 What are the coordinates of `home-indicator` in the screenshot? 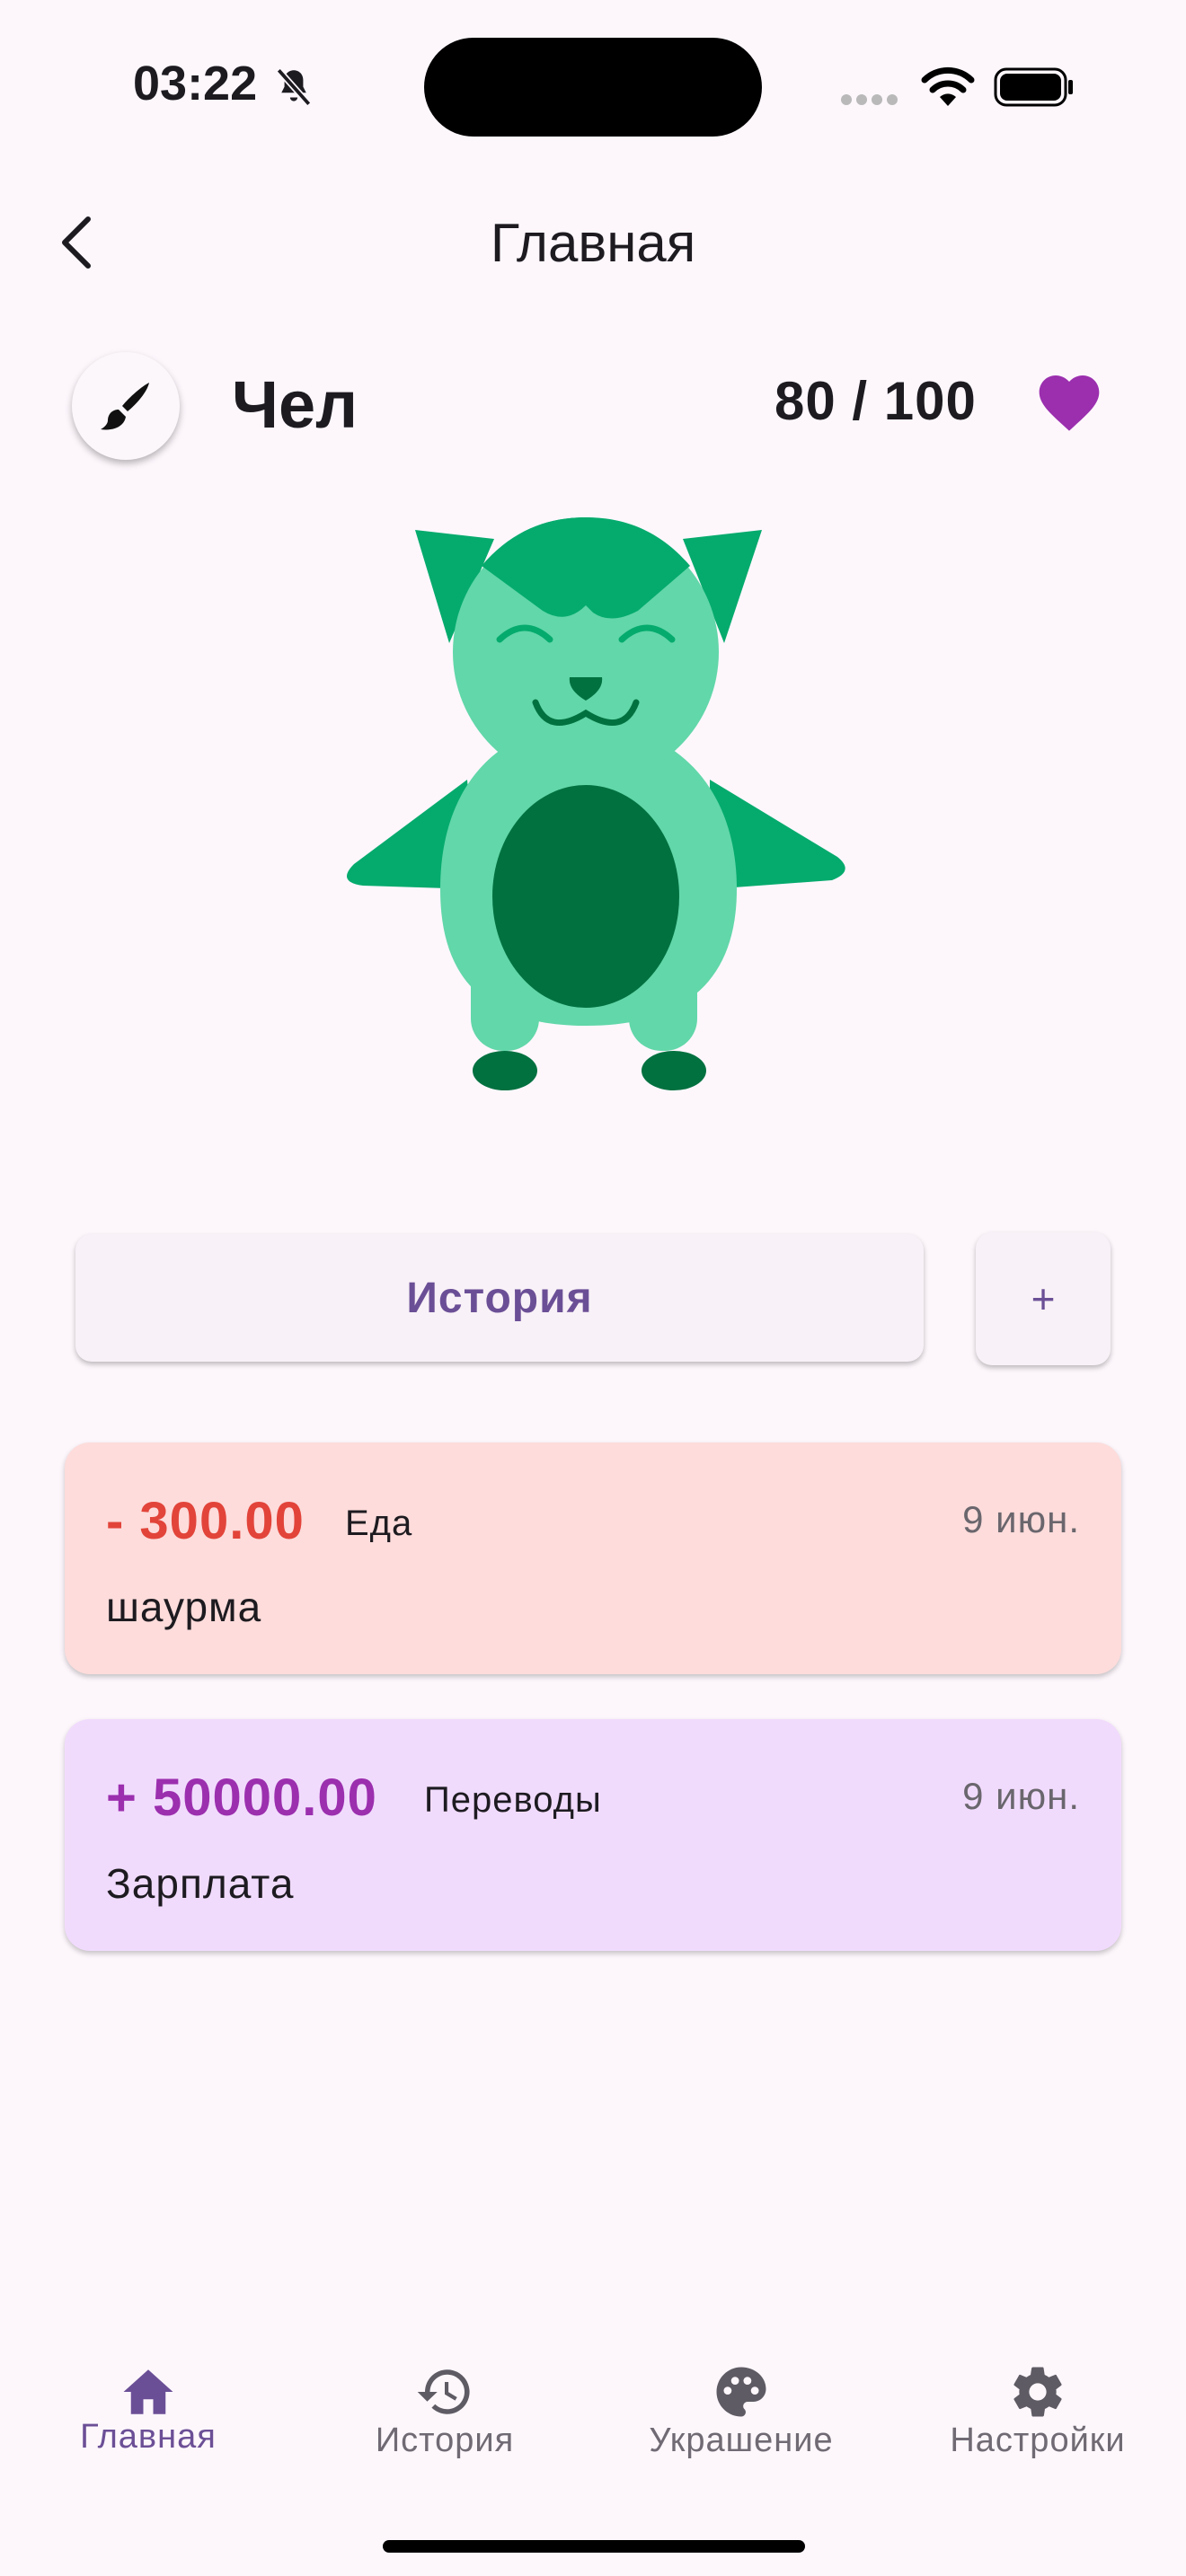 It's located at (594, 2546).